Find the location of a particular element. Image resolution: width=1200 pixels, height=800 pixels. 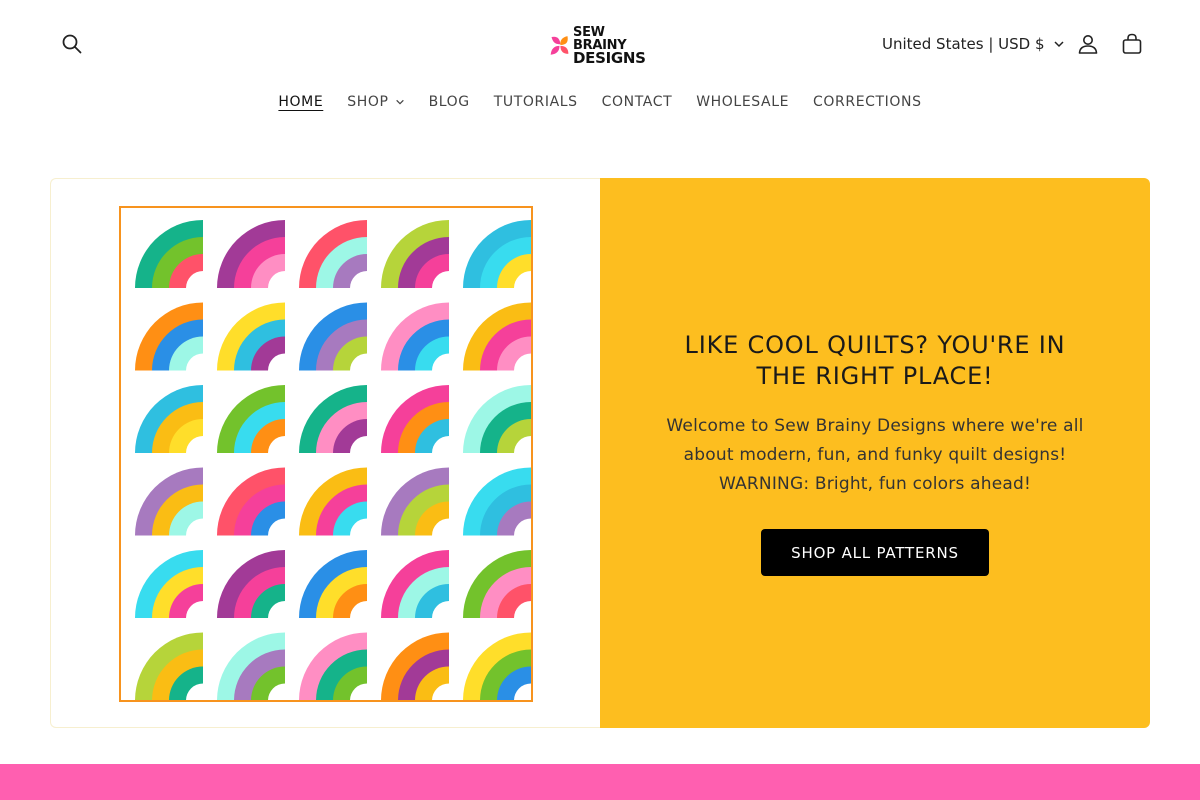

hero-body-line: WARNING: Bright, fun colors ahead! is located at coordinates (875, 484).